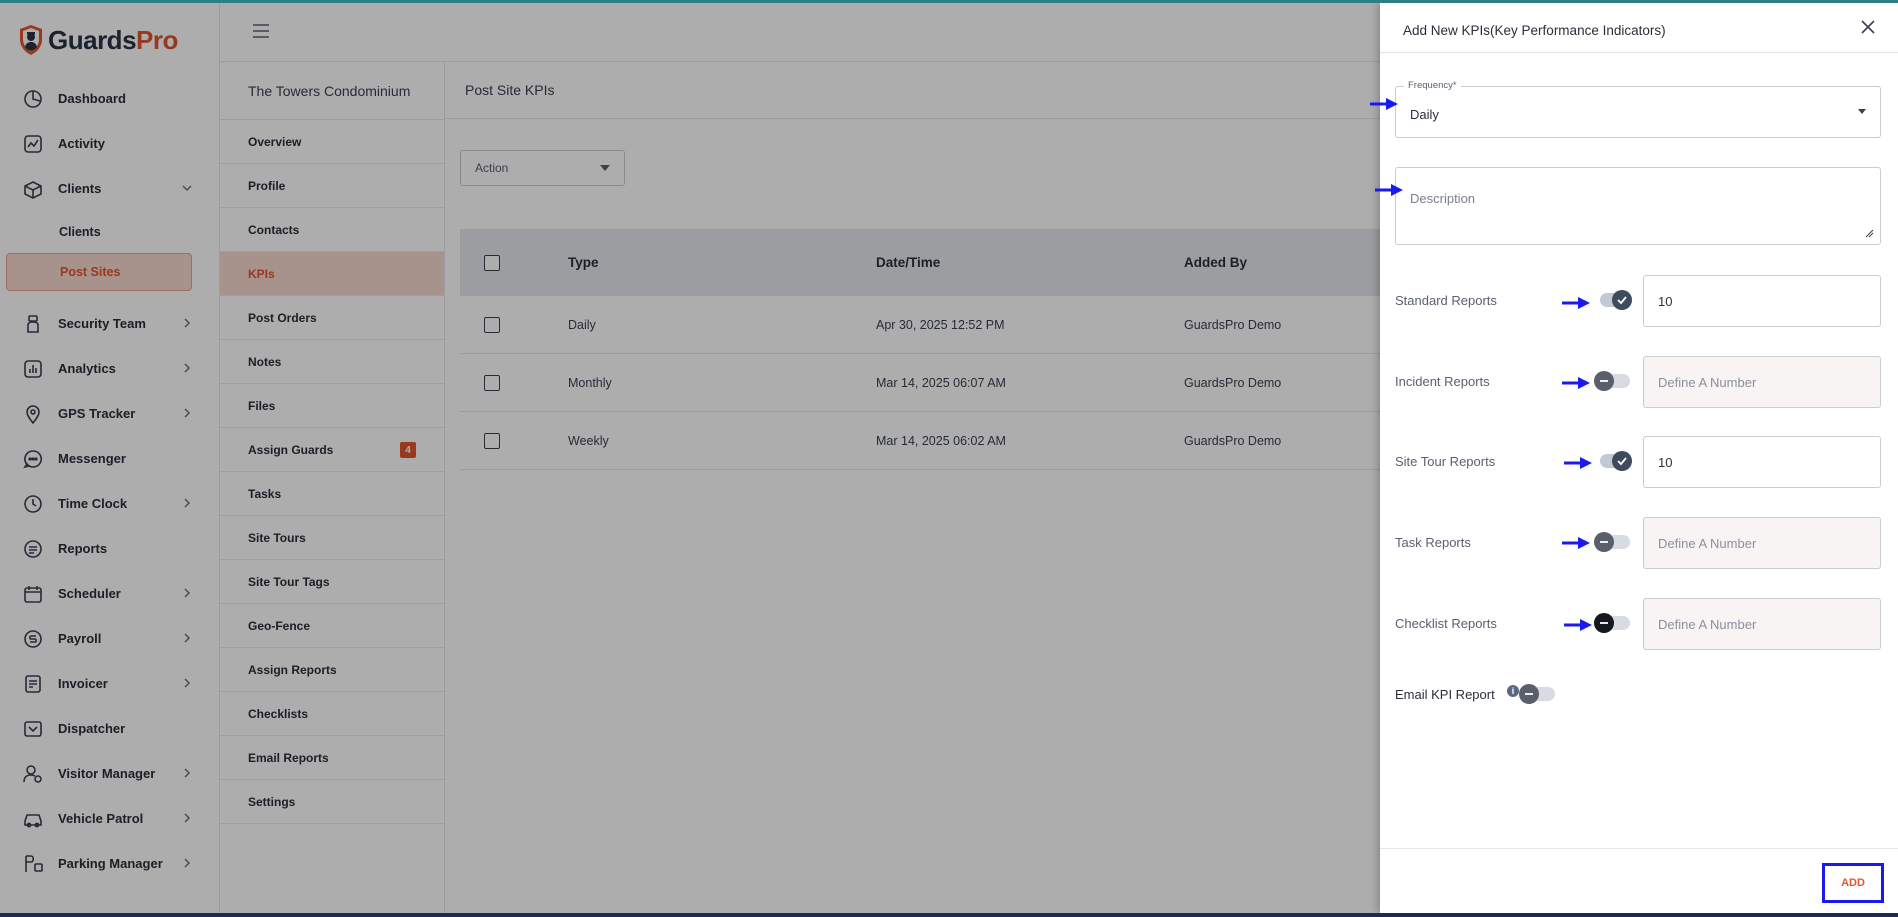 The height and width of the screenshot is (917, 1898). Describe the element at coordinates (1638, 206) in the screenshot. I see `description-field: Description` at that location.